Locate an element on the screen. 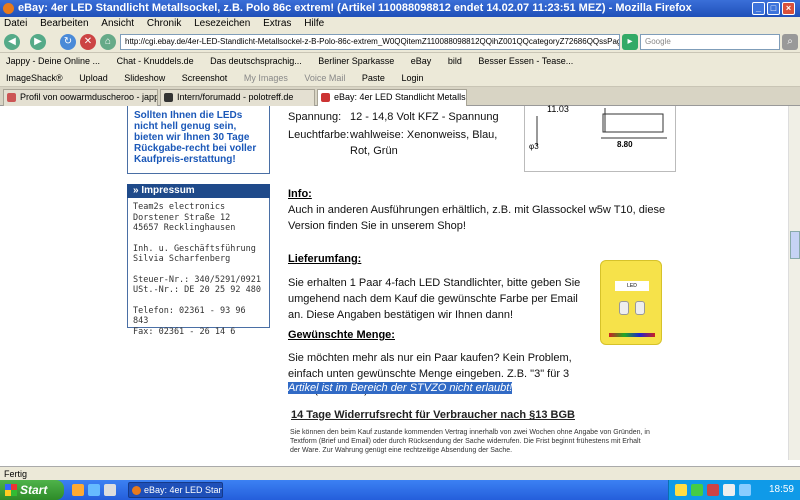 This screenshot has height=500, width=800. spec-label-spannung: Spannung: is located at coordinates (315, 117).